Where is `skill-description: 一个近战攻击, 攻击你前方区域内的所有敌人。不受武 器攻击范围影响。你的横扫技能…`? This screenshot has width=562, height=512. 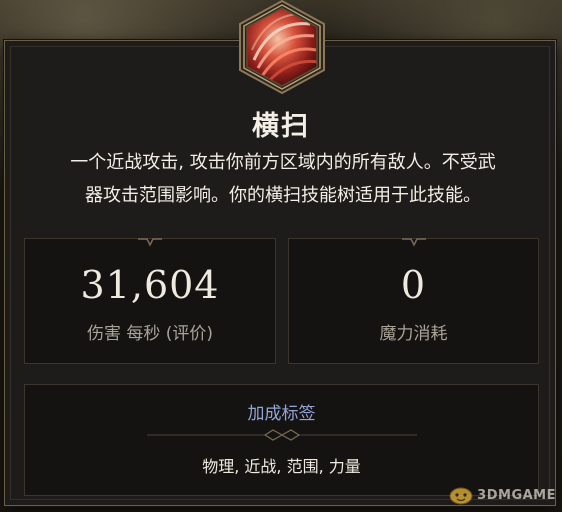
skill-description: 一个近战攻击, 攻击你前方区域内的所有敌人。不受武 器攻击范围影响。你的横扫技能… is located at coordinates (283, 179).